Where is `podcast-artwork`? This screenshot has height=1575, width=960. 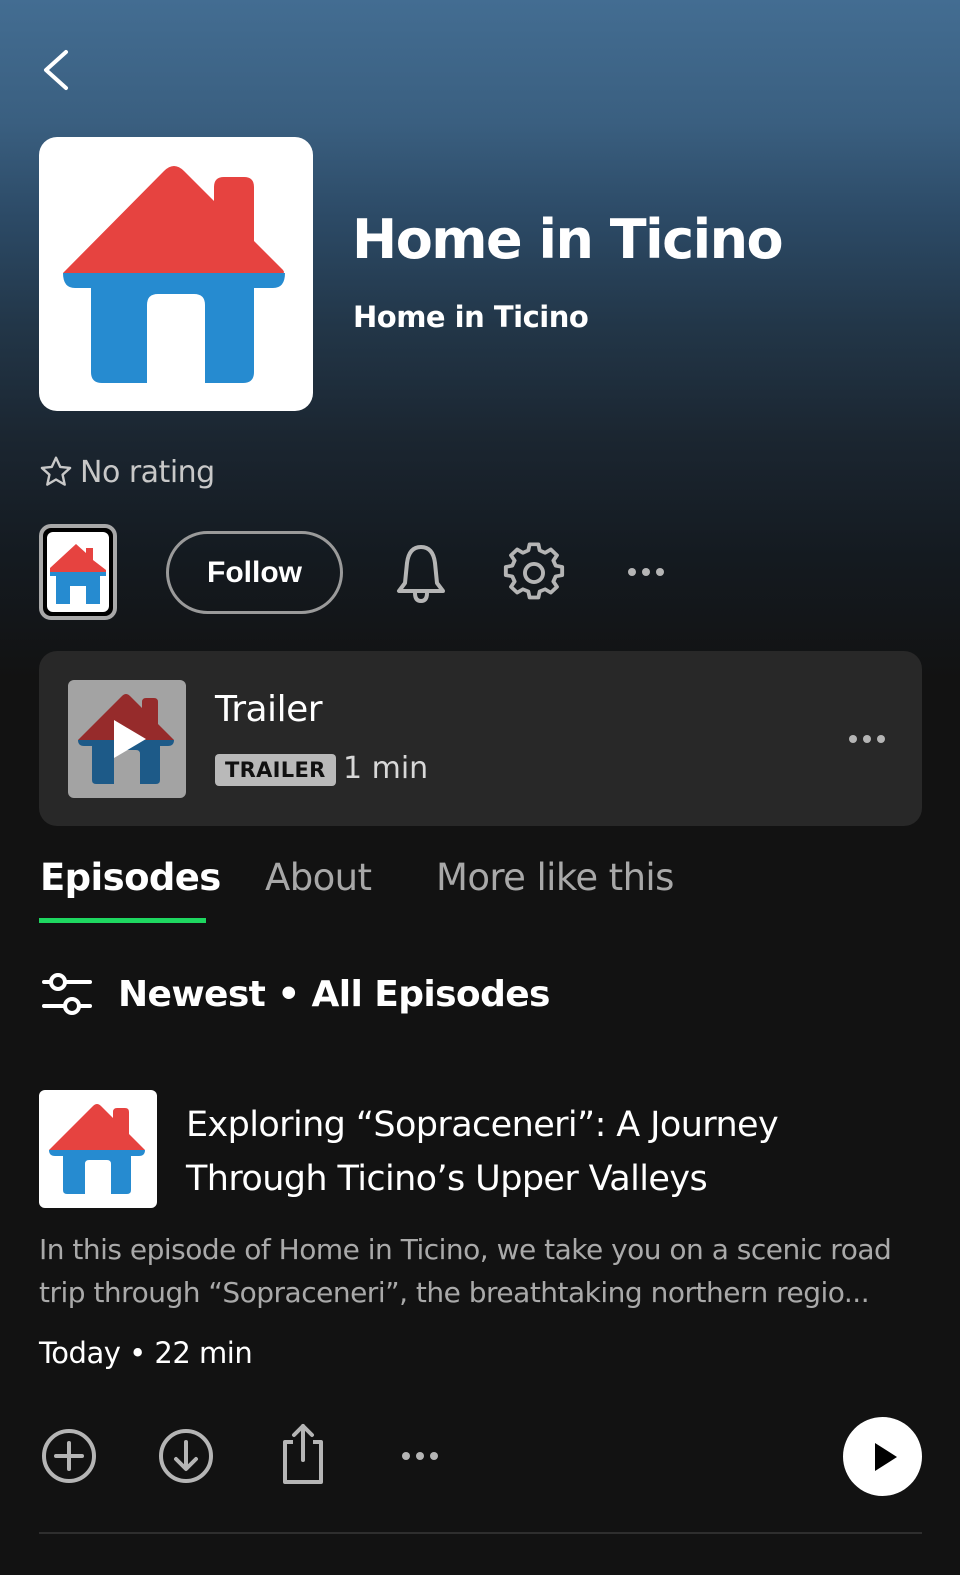 podcast-artwork is located at coordinates (176, 274).